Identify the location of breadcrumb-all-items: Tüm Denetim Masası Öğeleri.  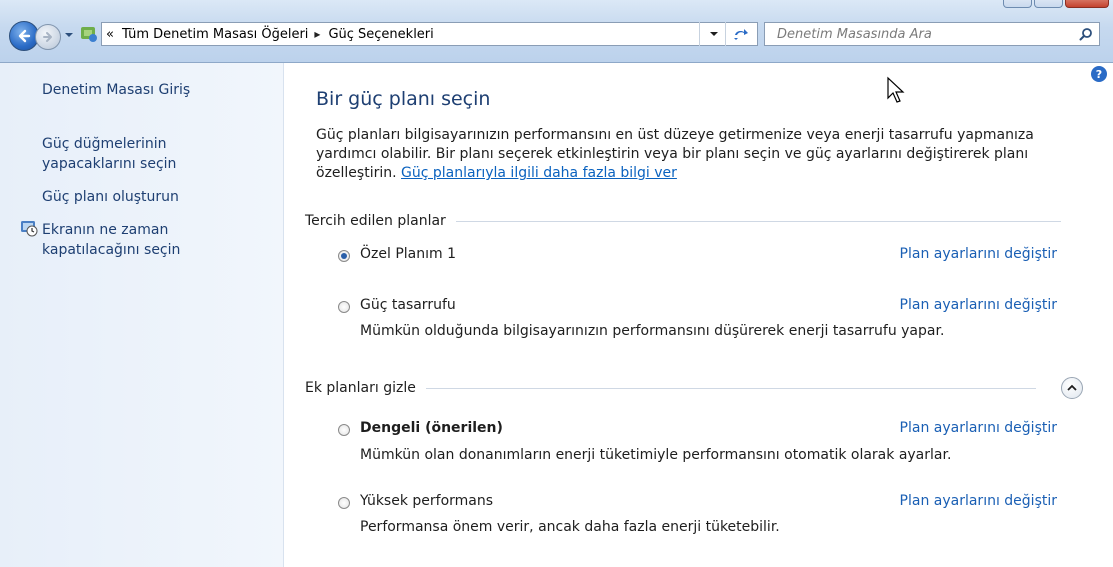
(215, 34).